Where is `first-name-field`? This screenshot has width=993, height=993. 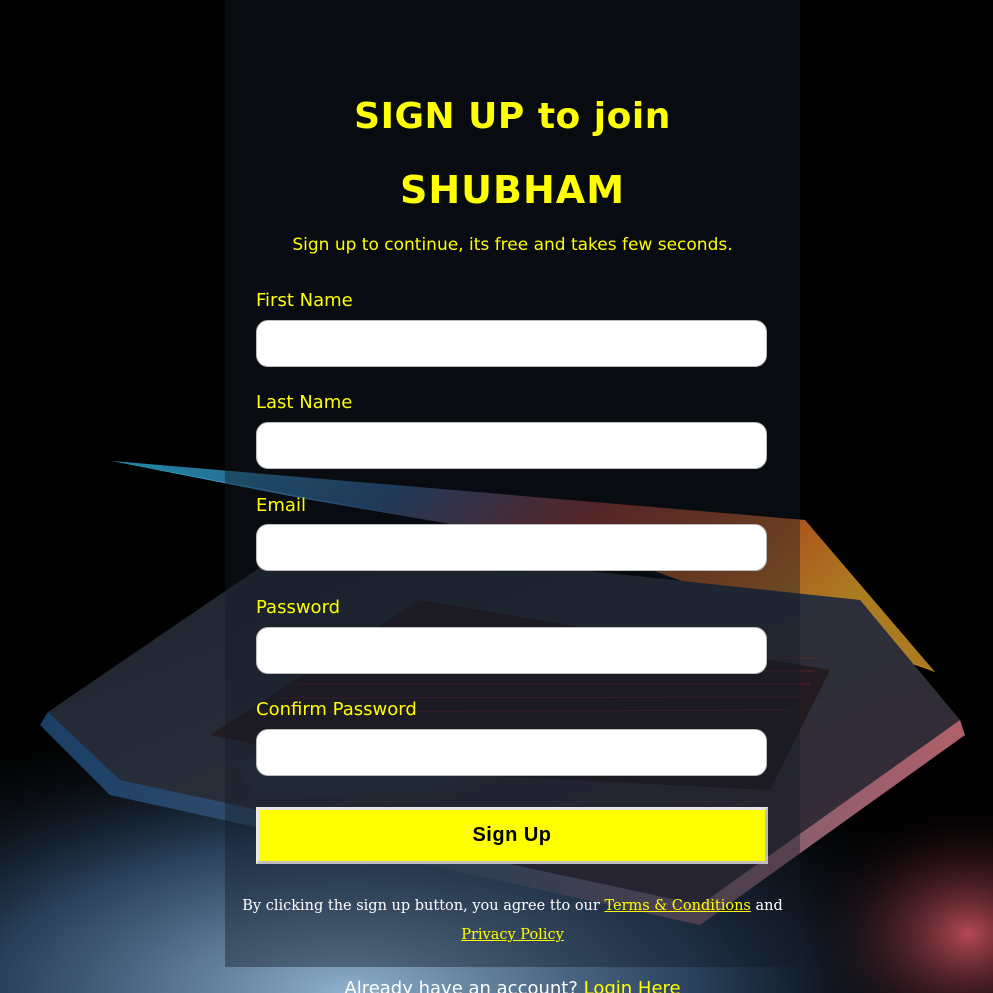
first-name-field is located at coordinates (511, 343).